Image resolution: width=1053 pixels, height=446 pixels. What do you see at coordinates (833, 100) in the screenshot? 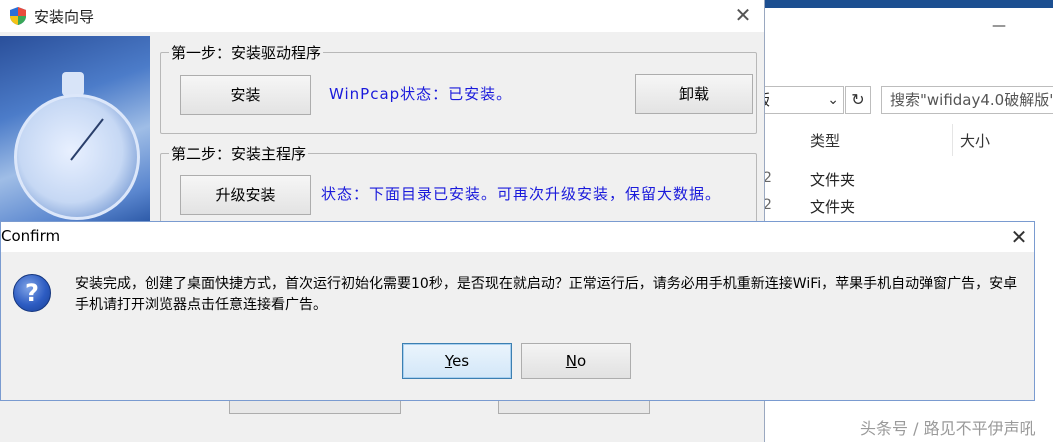
I see `chevron-down-icon: ⌄` at bounding box center [833, 100].